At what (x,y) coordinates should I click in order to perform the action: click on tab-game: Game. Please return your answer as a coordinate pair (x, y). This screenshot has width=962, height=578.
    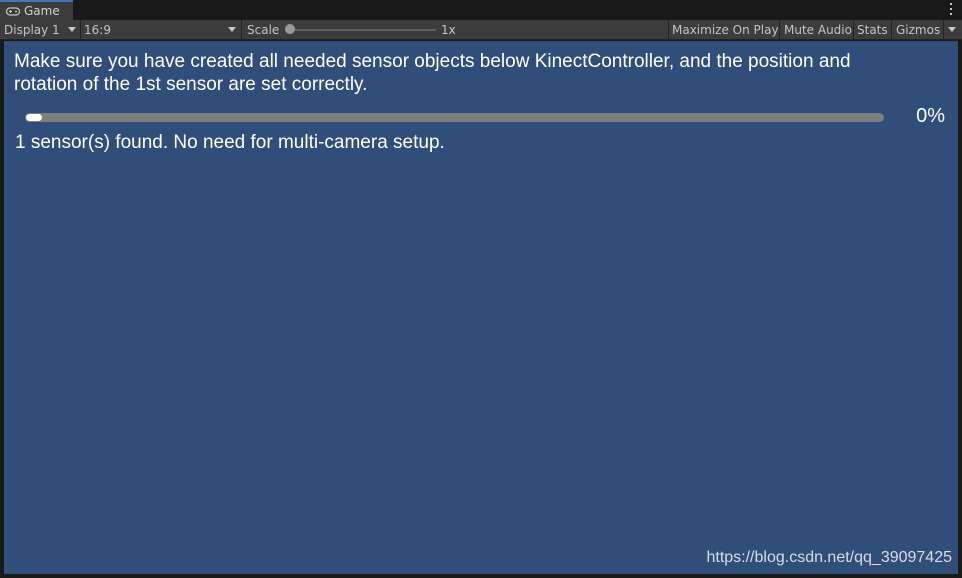
    Looking at the image, I should click on (36, 10).